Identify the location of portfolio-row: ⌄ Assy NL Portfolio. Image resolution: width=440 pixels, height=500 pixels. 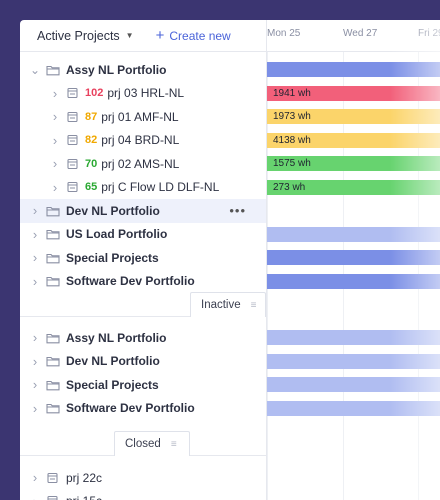
(143, 70).